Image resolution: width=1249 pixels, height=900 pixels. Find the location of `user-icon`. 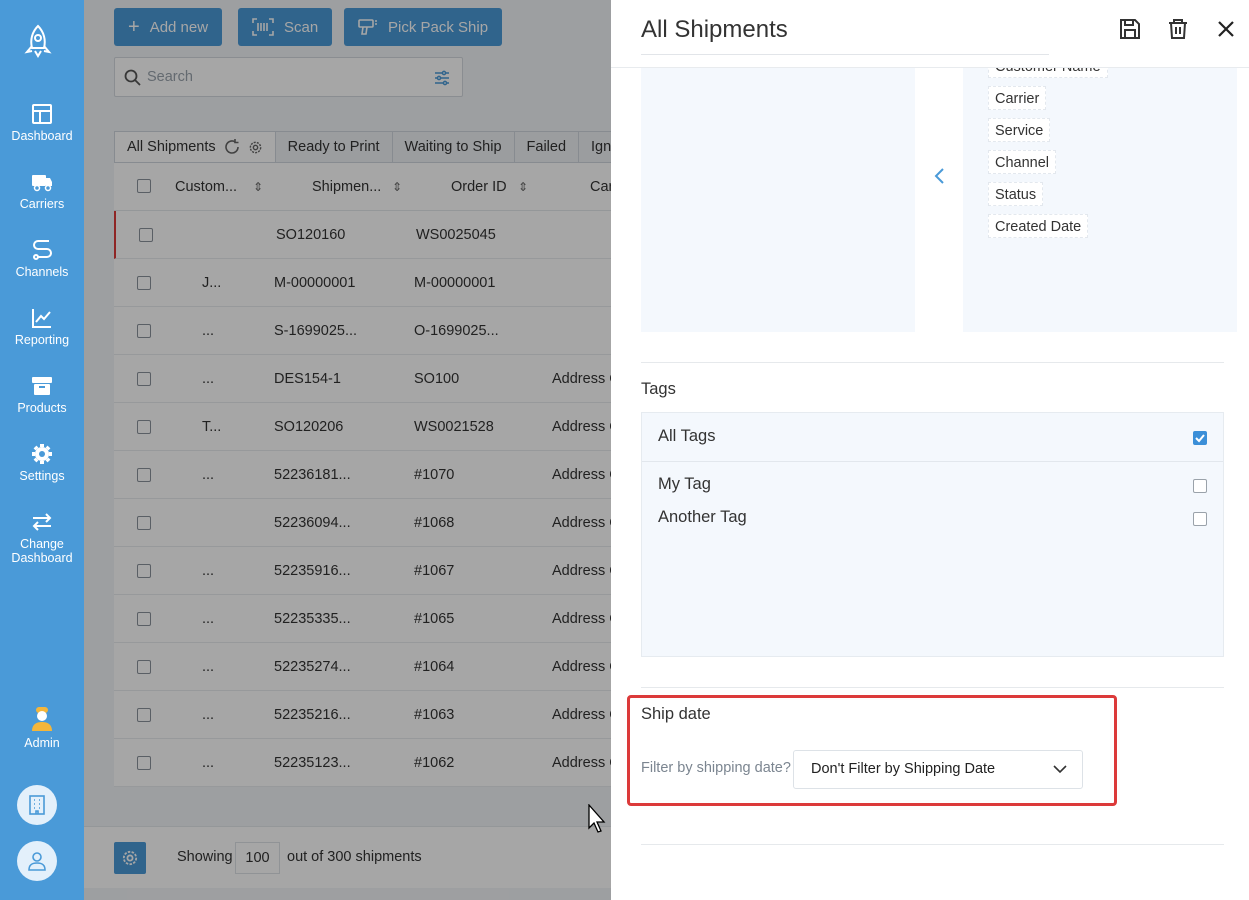

user-icon is located at coordinates (37, 861).